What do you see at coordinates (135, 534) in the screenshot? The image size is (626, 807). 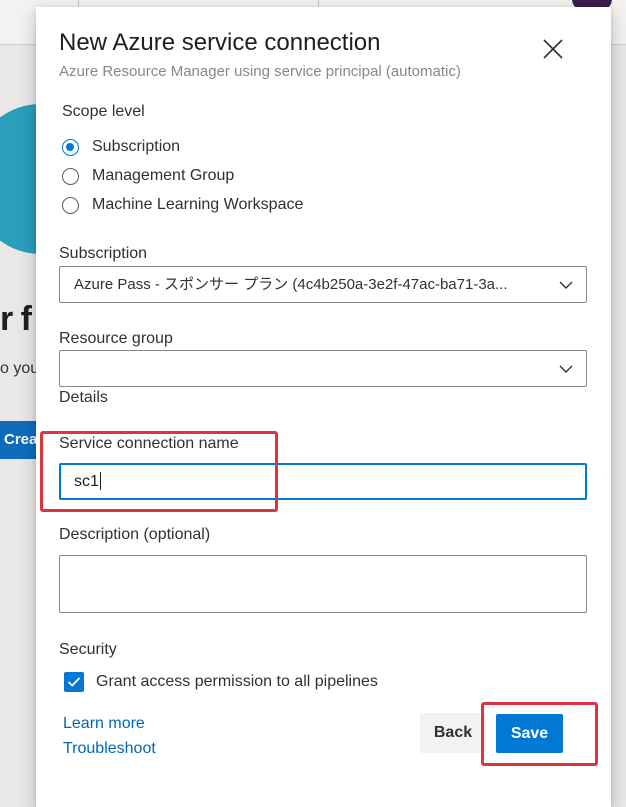 I see `description-label: Description (optional)` at bounding box center [135, 534].